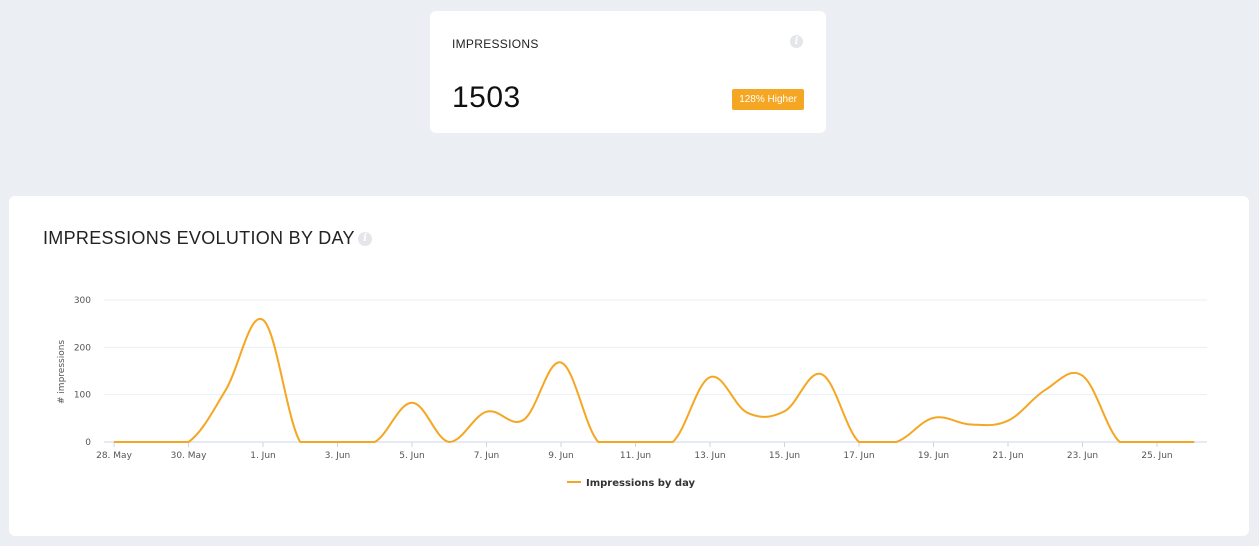 The height and width of the screenshot is (546, 1259). I want to click on y-tick-label: 200, so click(82, 348).